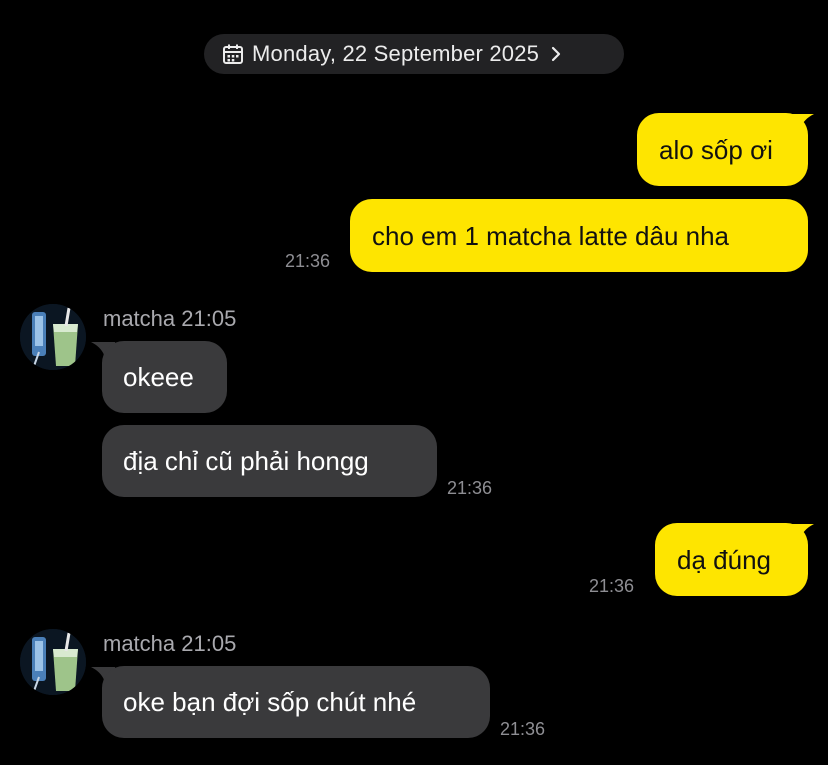 This screenshot has width=828, height=765. I want to click on message-text: oke bạn đợi sốp chút nhé, so click(270, 702).